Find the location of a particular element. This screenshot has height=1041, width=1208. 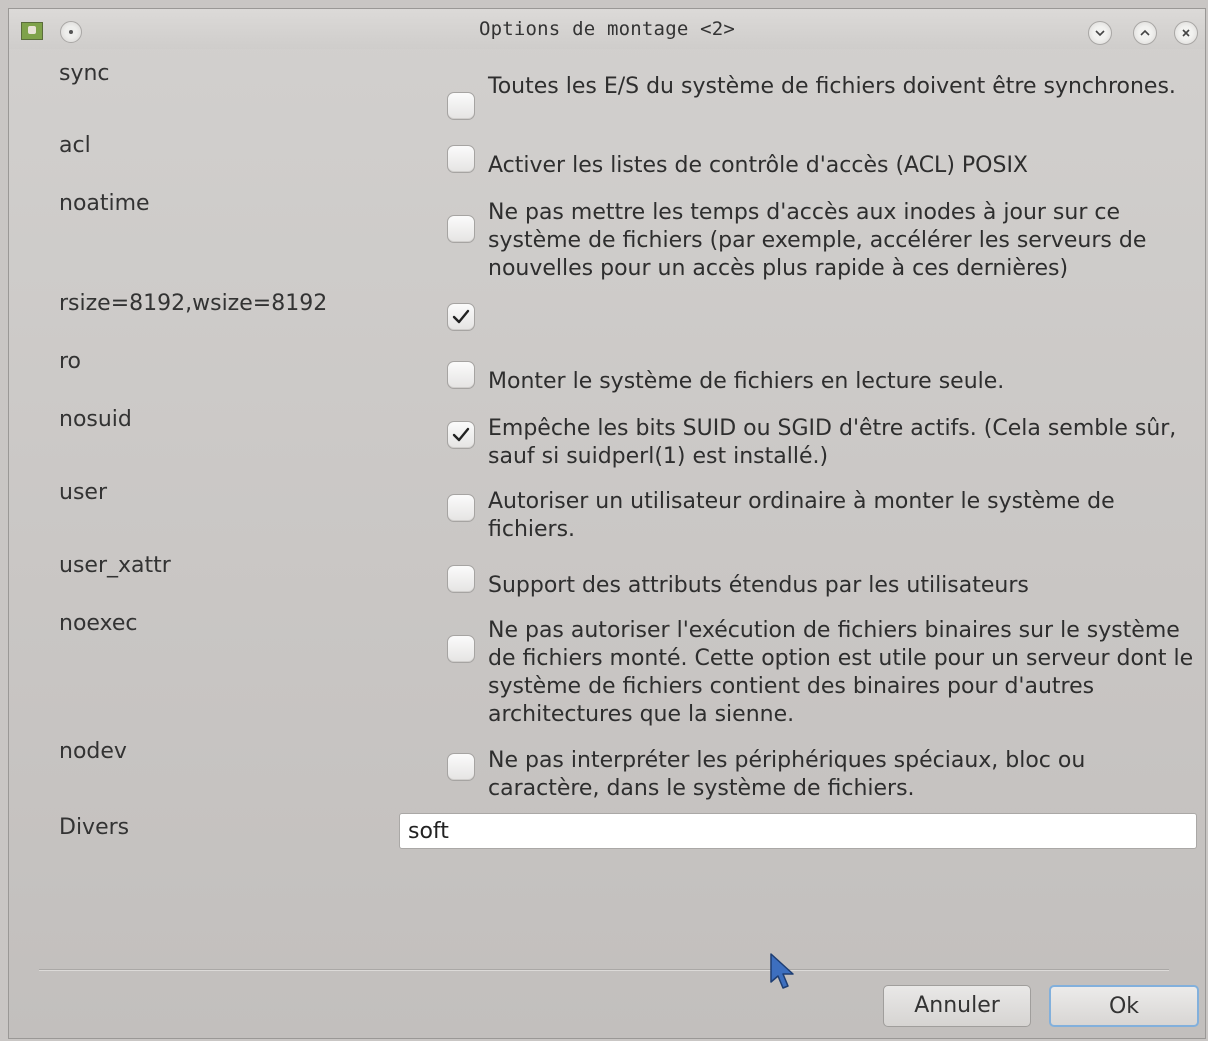

divers-label: Divers is located at coordinates (94, 827).